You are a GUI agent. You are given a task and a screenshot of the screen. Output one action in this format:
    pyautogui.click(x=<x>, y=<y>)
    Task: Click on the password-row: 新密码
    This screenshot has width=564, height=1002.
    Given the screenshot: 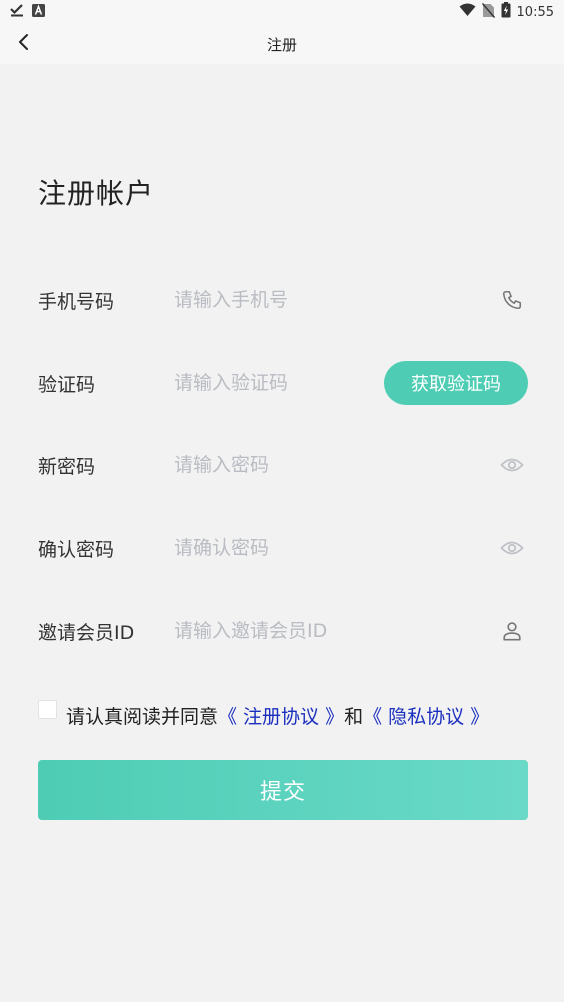 What is the action you would take?
    pyautogui.click(x=283, y=465)
    